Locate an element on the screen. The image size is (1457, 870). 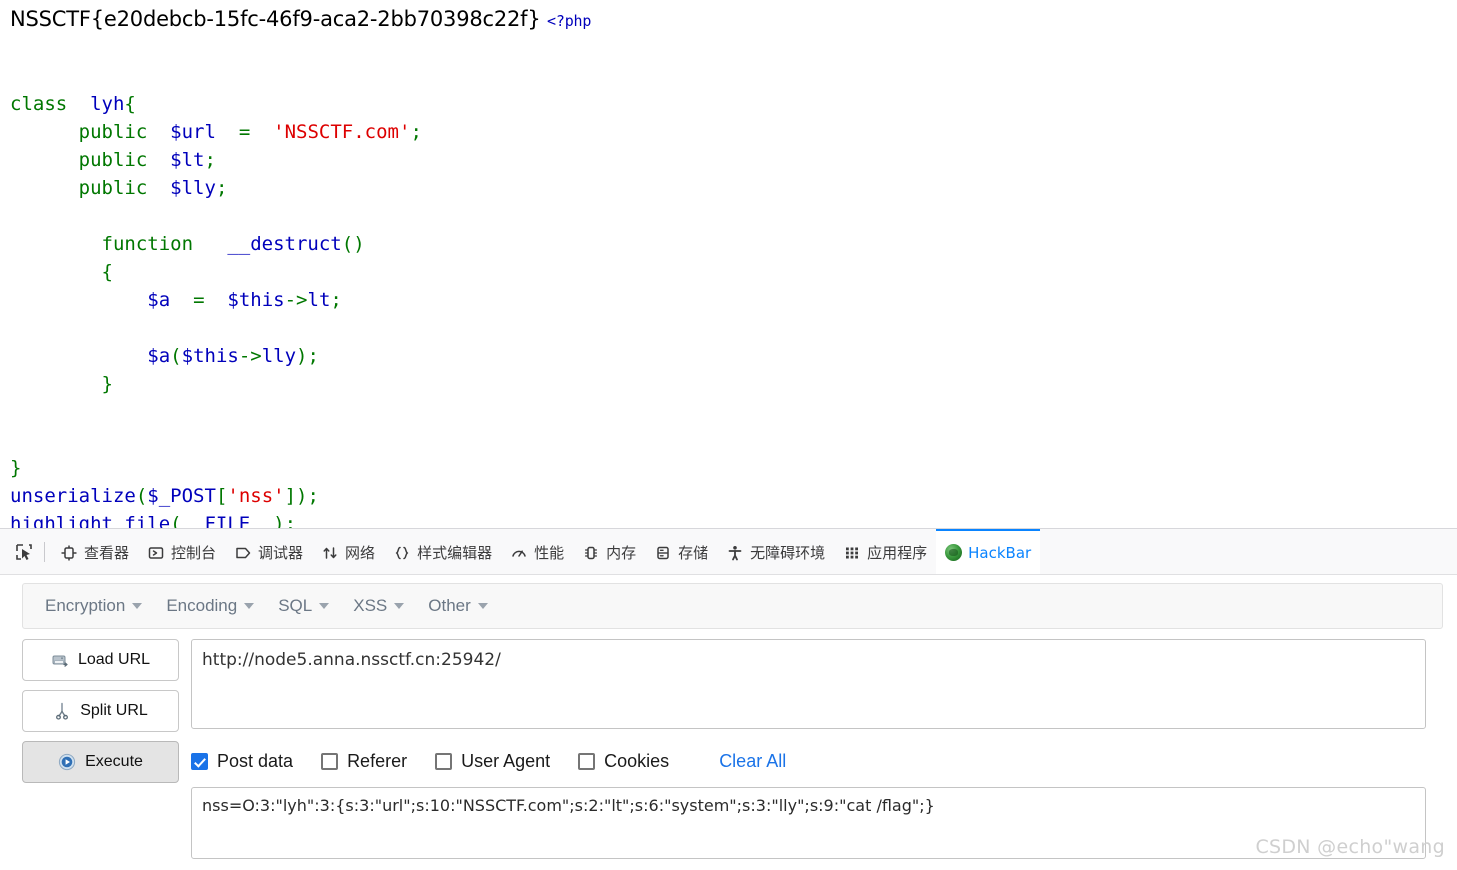
tab-hackbar: HackBar is located at coordinates (988, 551).